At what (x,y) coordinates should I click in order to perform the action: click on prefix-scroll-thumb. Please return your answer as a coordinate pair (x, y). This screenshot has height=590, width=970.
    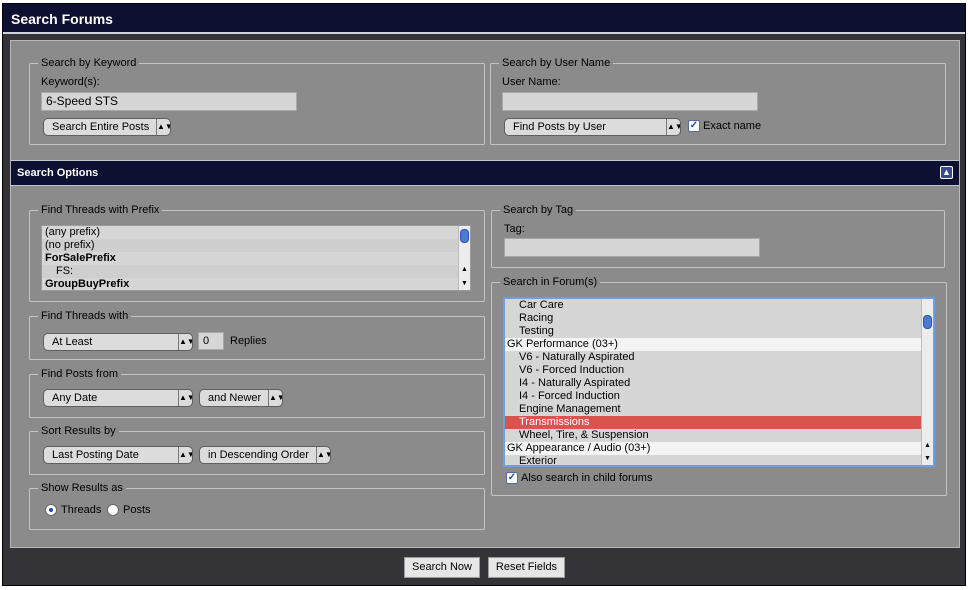
    Looking at the image, I should click on (464, 236).